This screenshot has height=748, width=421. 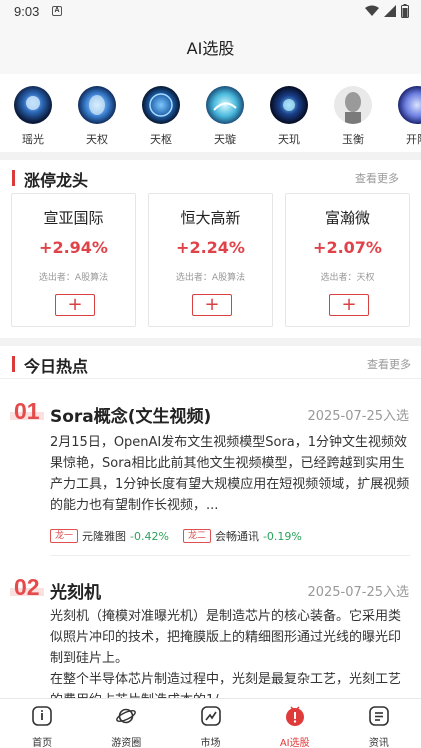 What do you see at coordinates (347, 278) in the screenshot?
I see `picked-by: 选出者：天权` at bounding box center [347, 278].